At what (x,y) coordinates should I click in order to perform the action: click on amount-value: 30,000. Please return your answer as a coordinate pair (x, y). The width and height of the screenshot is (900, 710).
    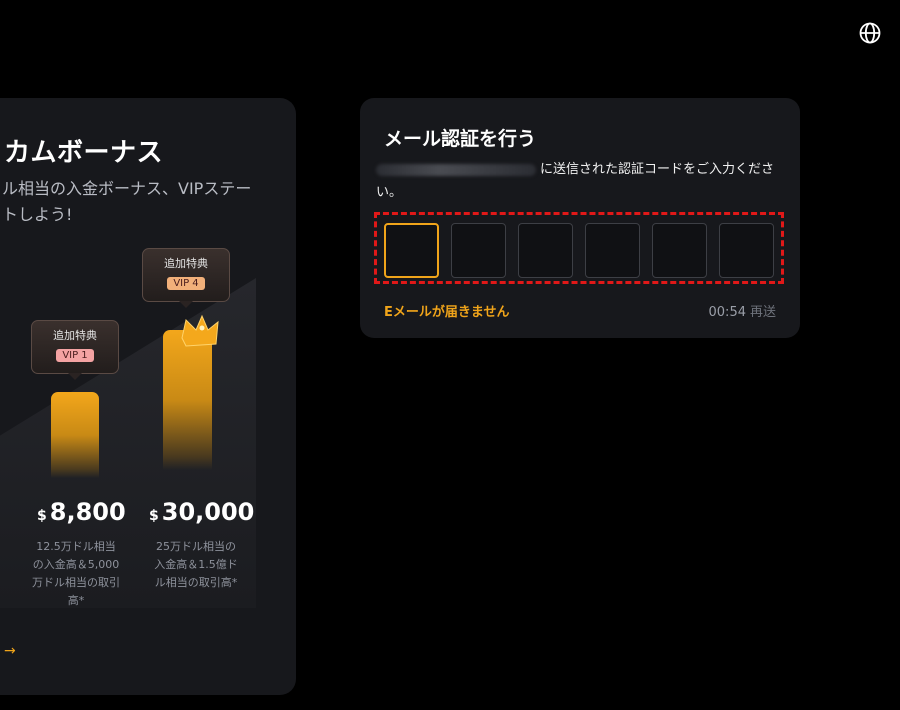
    Looking at the image, I should click on (208, 512).